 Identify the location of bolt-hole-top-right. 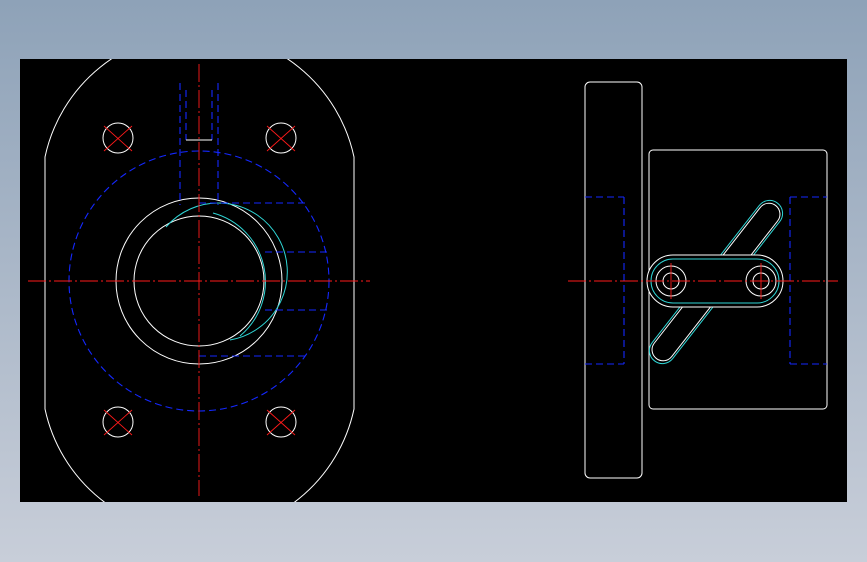
(281, 138).